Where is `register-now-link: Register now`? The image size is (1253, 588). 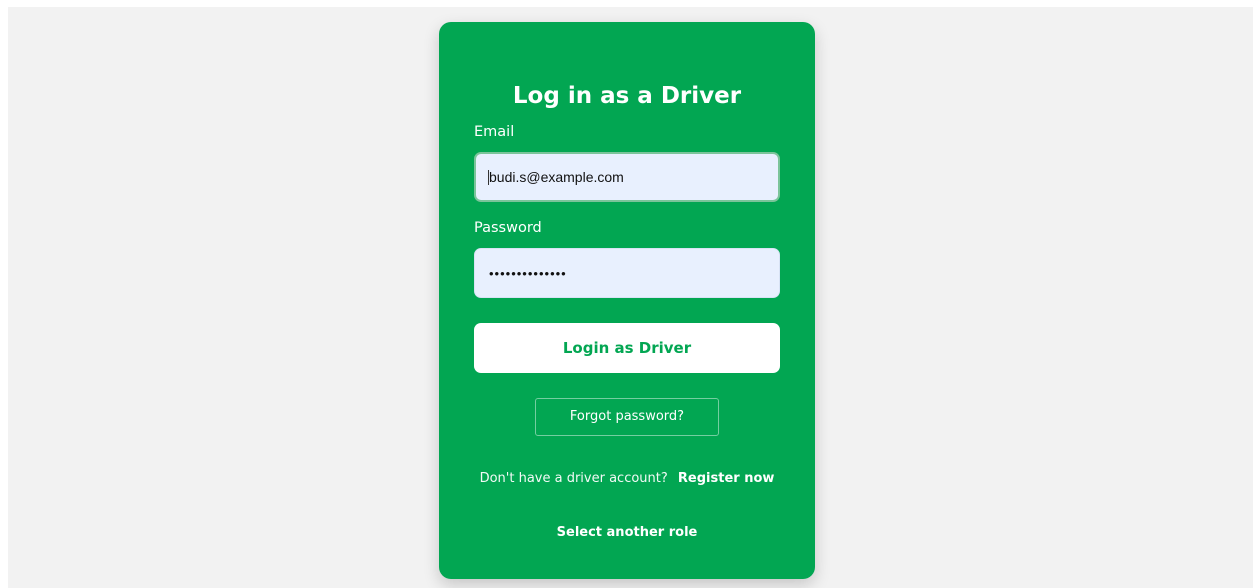 register-now-link: Register now is located at coordinates (726, 478).